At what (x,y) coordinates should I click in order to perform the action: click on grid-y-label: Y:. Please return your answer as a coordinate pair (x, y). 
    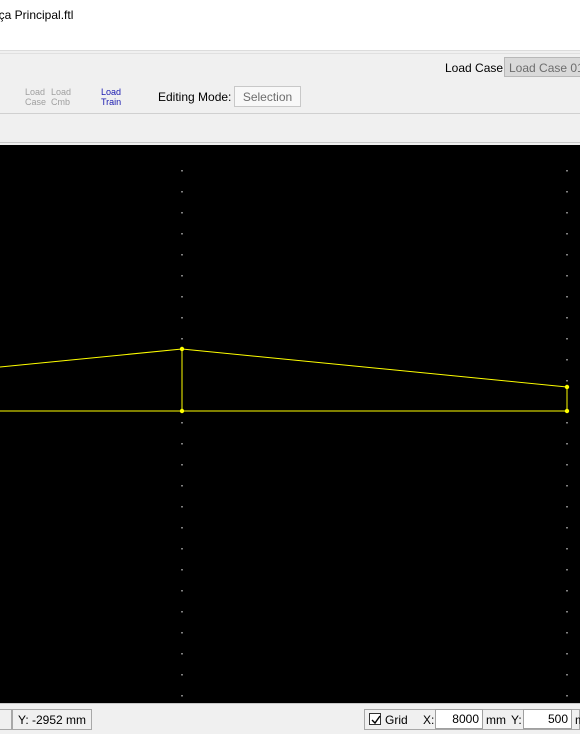
    Looking at the image, I should click on (516, 720).